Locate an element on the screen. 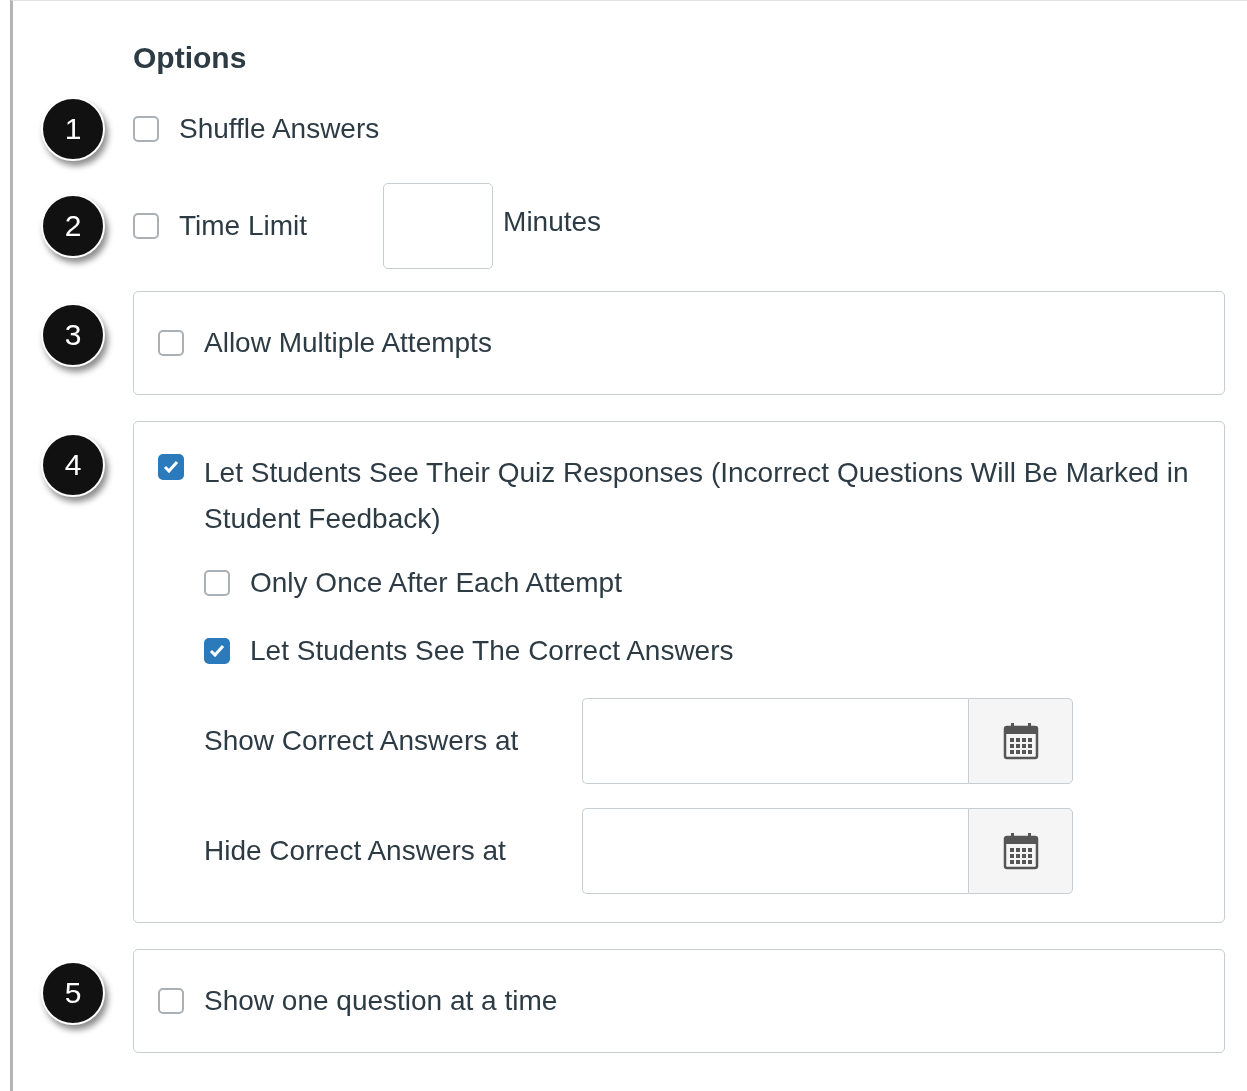 This screenshot has width=1247, height=1091. step-number-badge: 3 is located at coordinates (73, 335).